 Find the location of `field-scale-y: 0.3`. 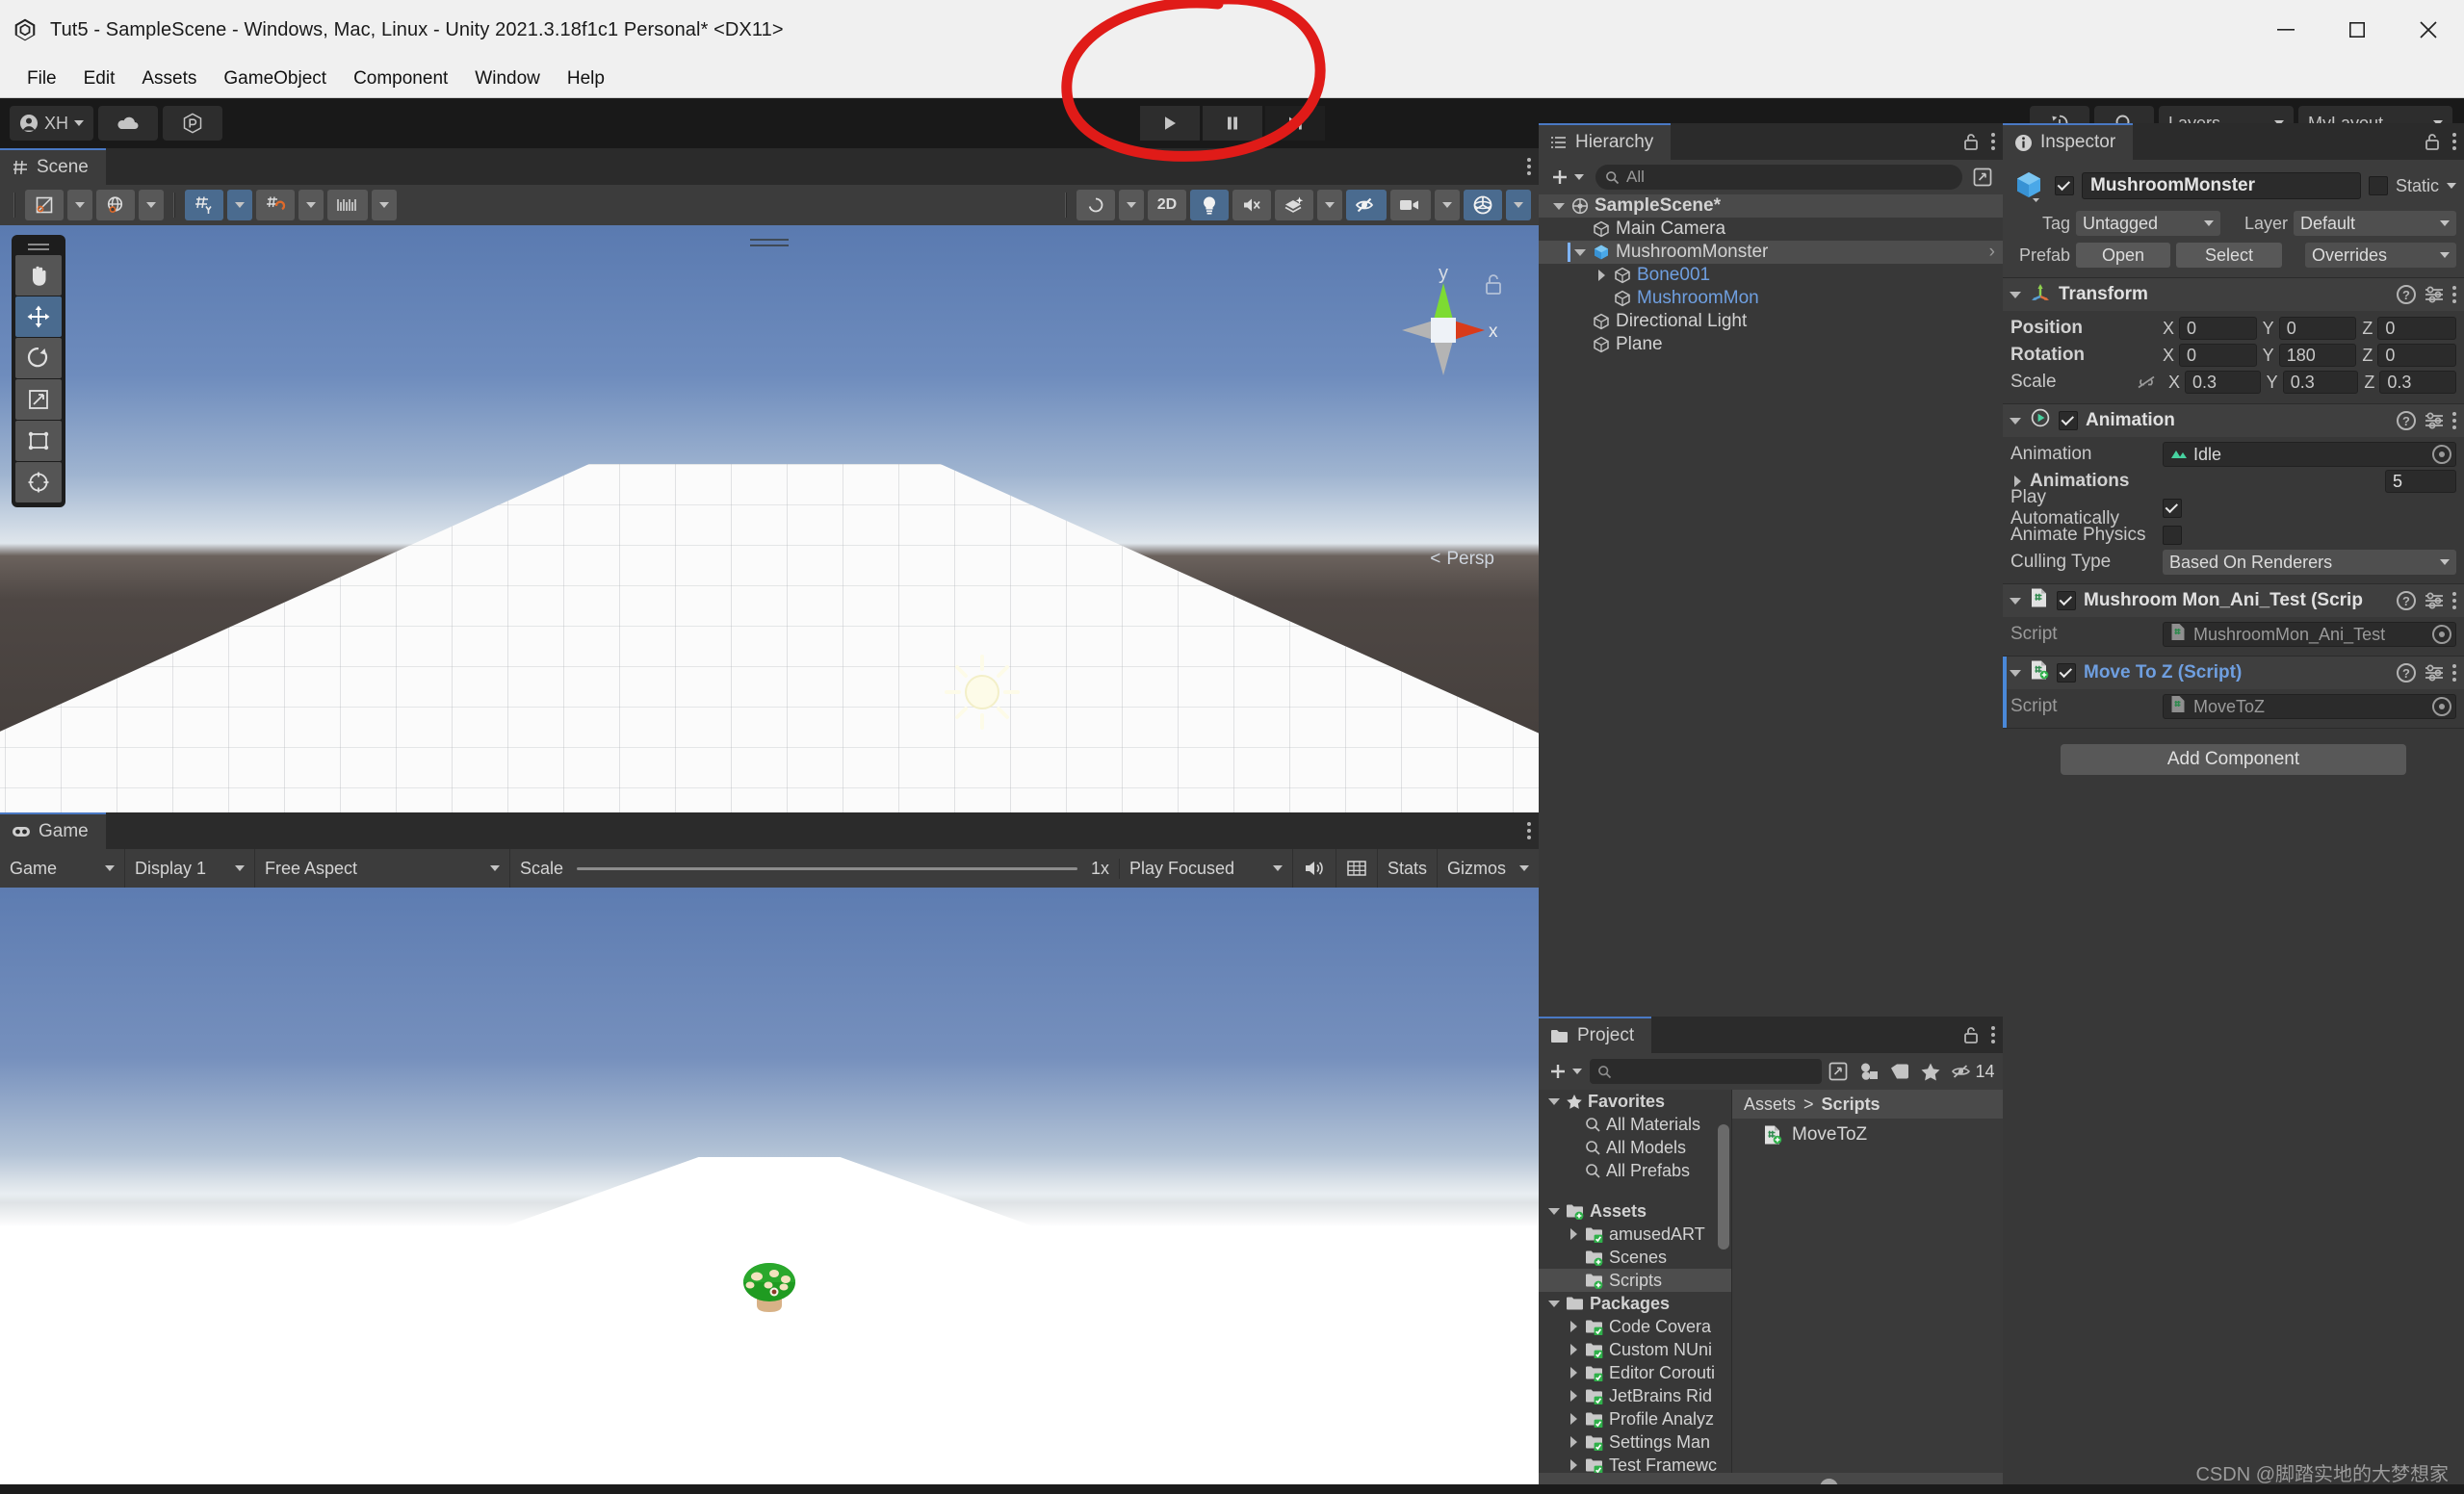

field-scale-y: 0.3 is located at coordinates (2320, 382).